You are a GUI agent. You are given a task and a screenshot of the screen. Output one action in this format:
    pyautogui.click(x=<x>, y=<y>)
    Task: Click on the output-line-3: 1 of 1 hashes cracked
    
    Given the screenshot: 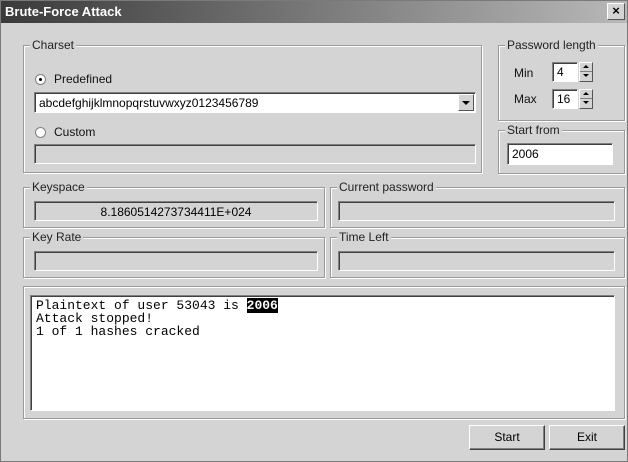 What is the action you would take?
    pyautogui.click(x=118, y=331)
    